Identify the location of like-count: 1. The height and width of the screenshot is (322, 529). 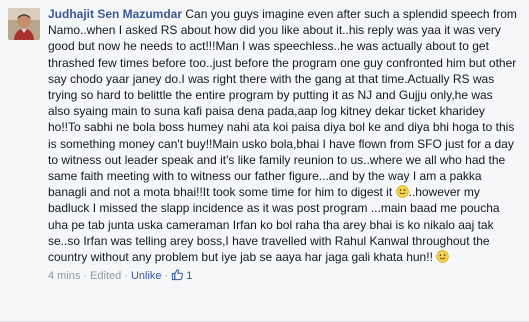
(189, 276).